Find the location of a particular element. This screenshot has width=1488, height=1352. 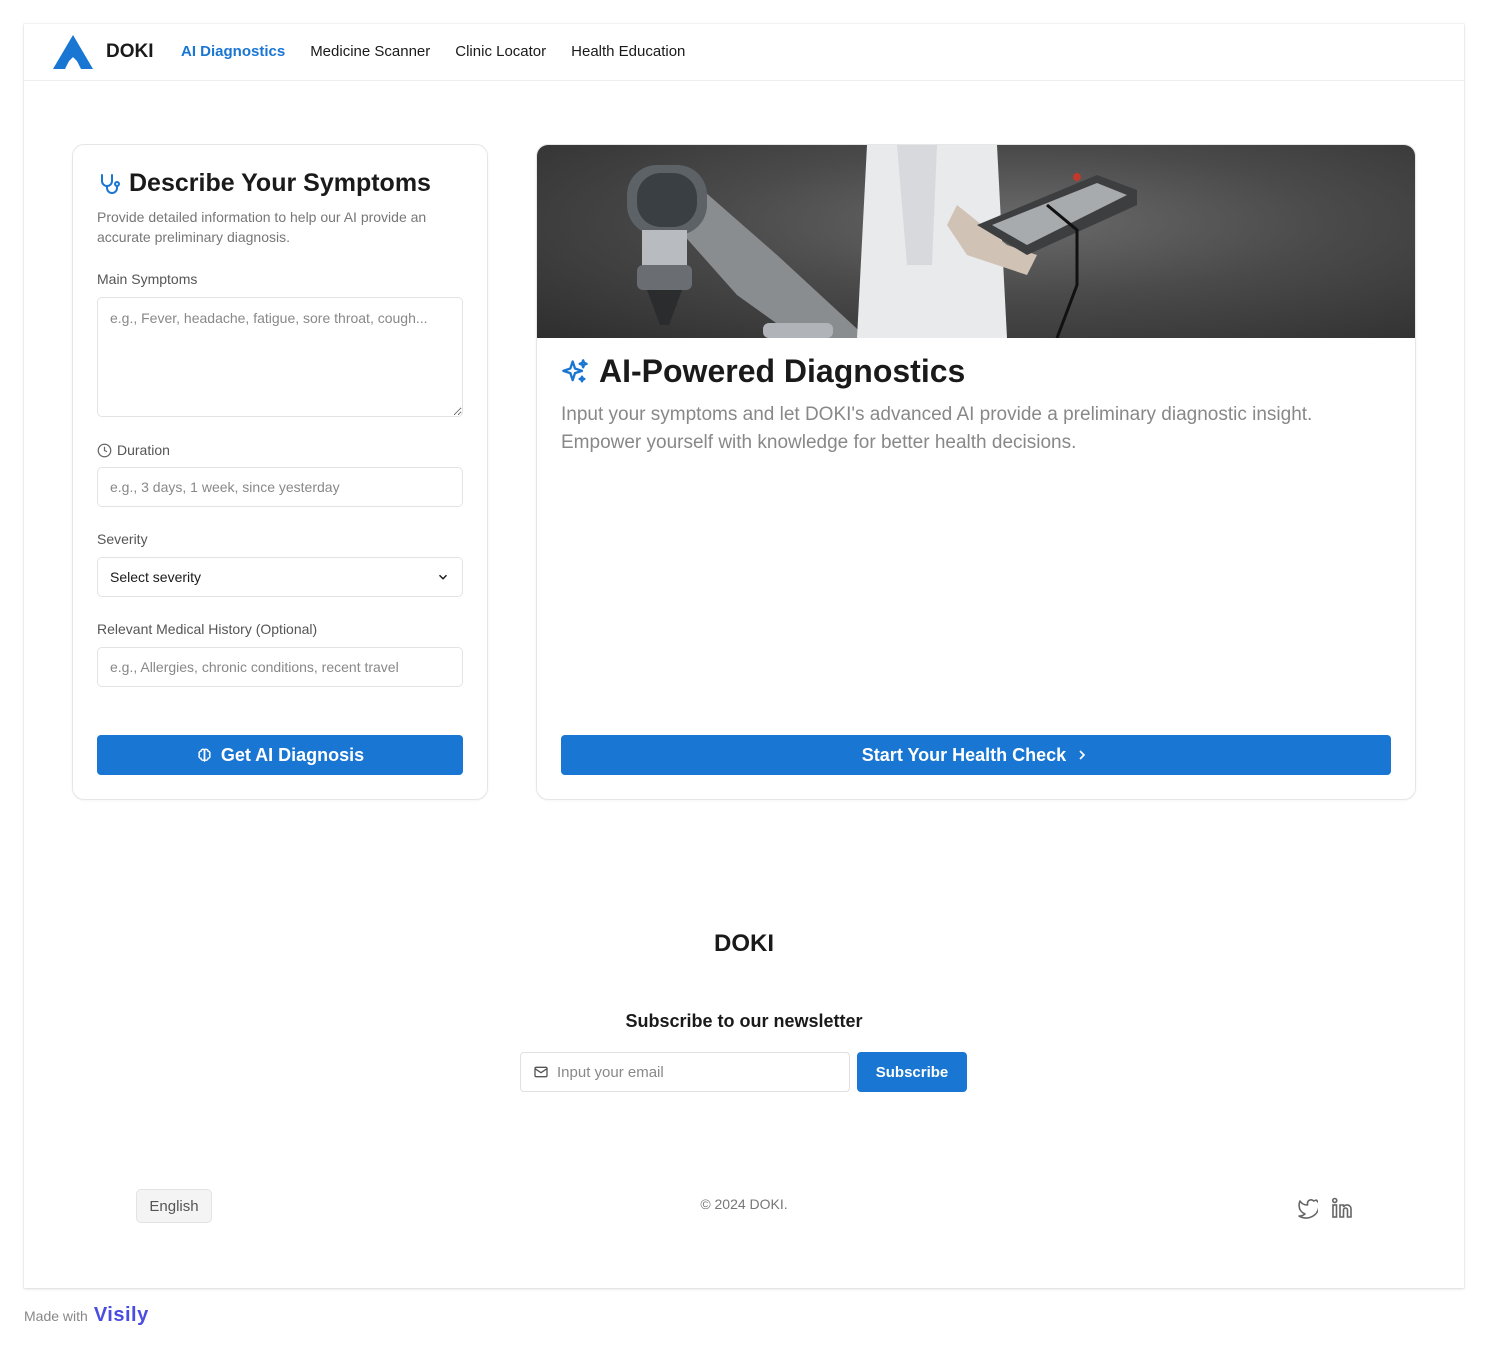

main-symptoms-label: Main Symptoms is located at coordinates (147, 279).